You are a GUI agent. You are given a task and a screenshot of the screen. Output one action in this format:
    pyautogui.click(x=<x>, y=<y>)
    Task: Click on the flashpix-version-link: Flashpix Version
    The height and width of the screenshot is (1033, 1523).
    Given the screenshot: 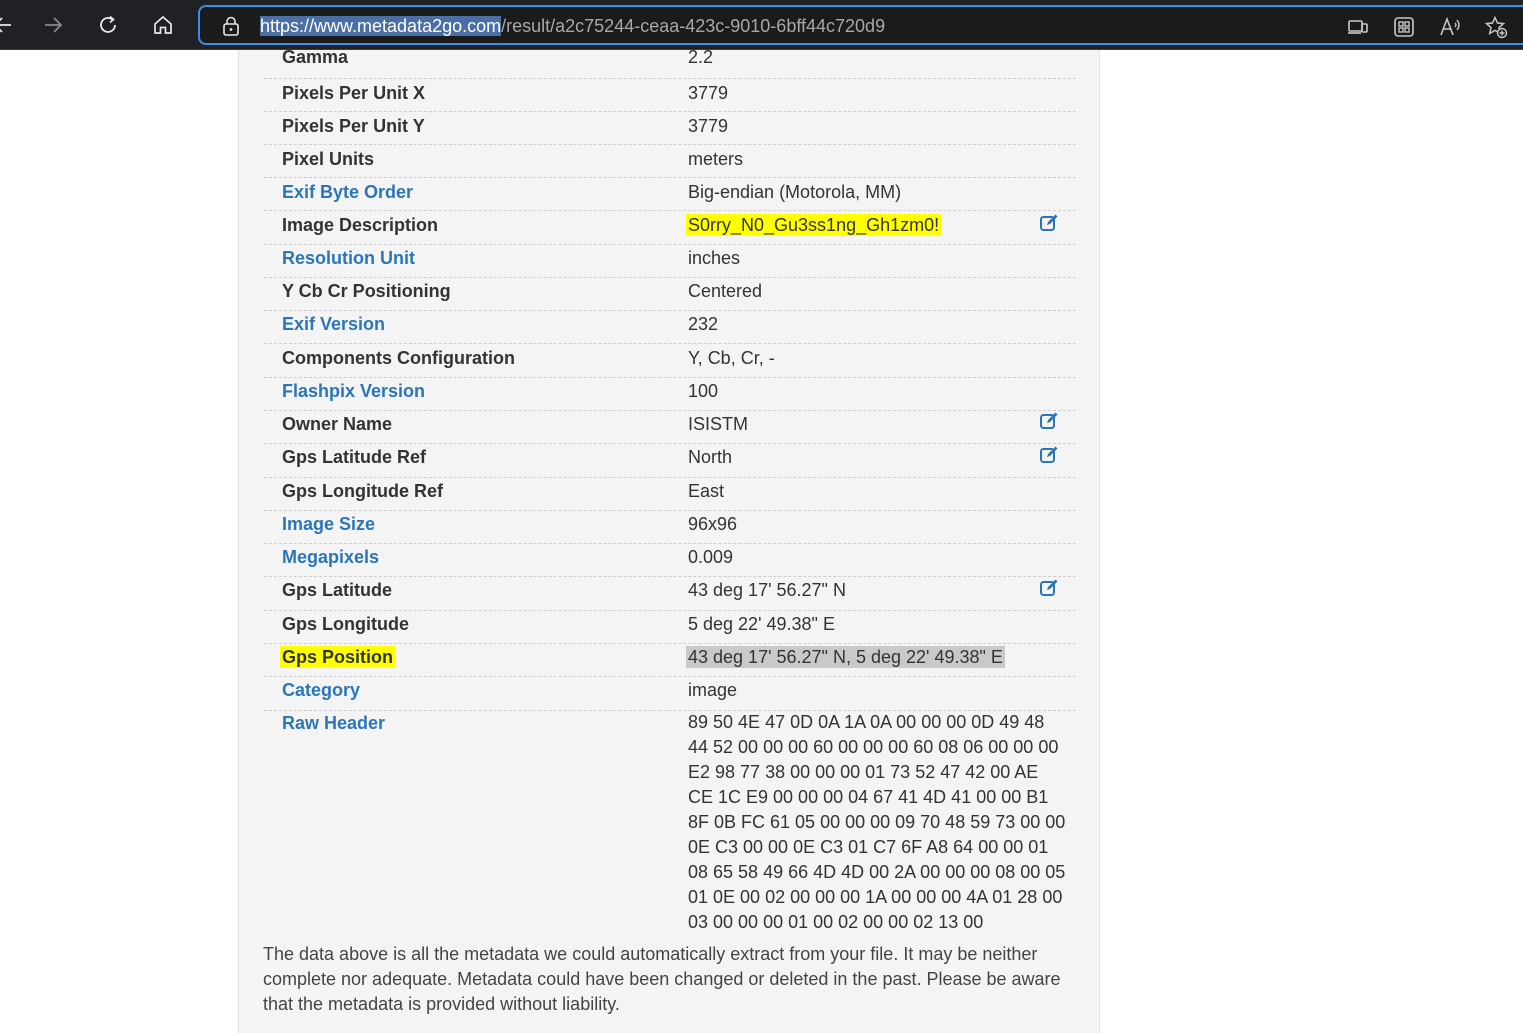 What is the action you would take?
    pyautogui.click(x=353, y=391)
    